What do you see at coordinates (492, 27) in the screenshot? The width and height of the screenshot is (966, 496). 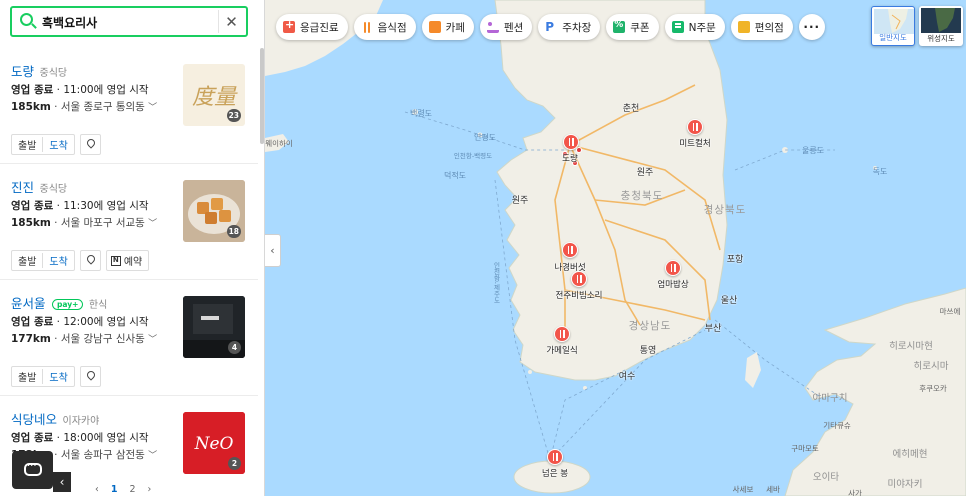 I see `pension-icon` at bounding box center [492, 27].